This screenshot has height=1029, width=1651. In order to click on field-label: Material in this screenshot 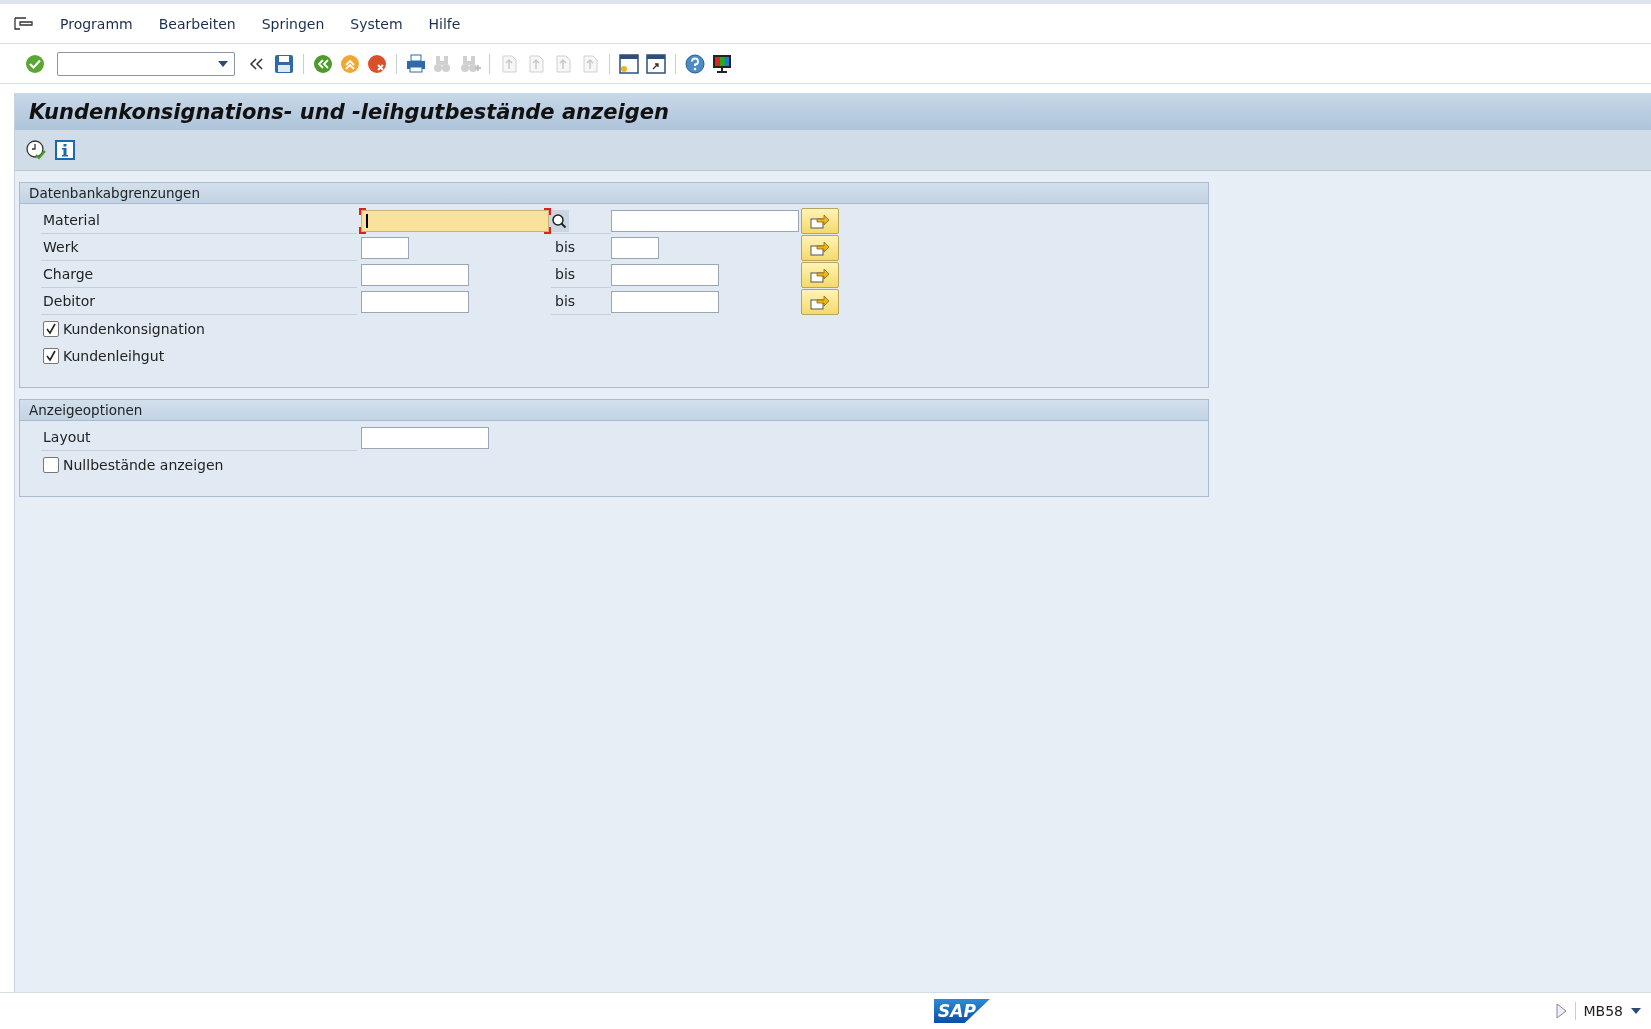, I will do `click(199, 220)`.